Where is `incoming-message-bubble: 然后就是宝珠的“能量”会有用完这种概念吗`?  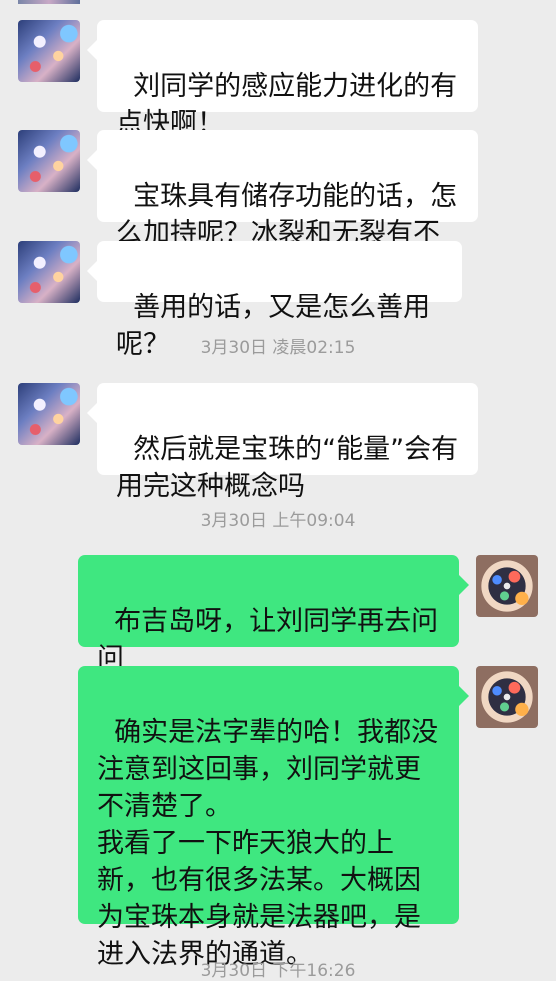 incoming-message-bubble: 然后就是宝珠的“能量”会有用完这种概念吗 is located at coordinates (282, 442).